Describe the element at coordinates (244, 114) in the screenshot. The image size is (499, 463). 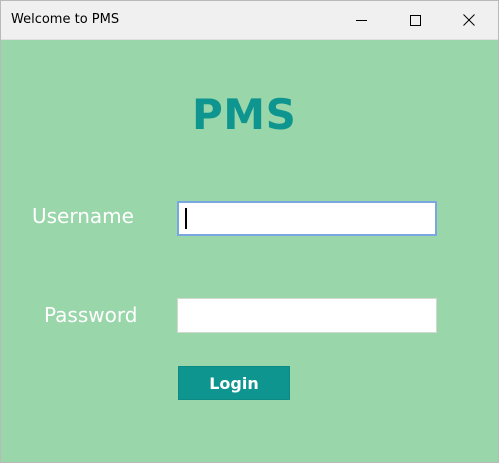
I see `app-title: PMS` at that location.